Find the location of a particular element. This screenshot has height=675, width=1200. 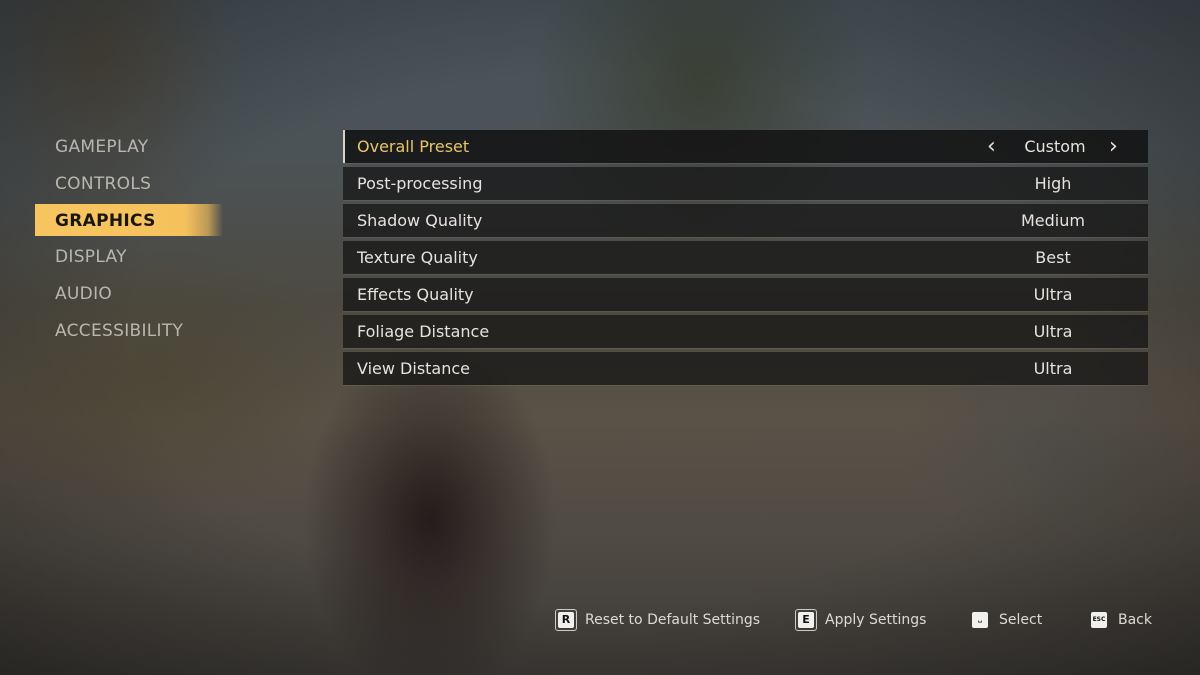

nav-item-accessibility: ACCESSIBILITY is located at coordinates (135, 330).